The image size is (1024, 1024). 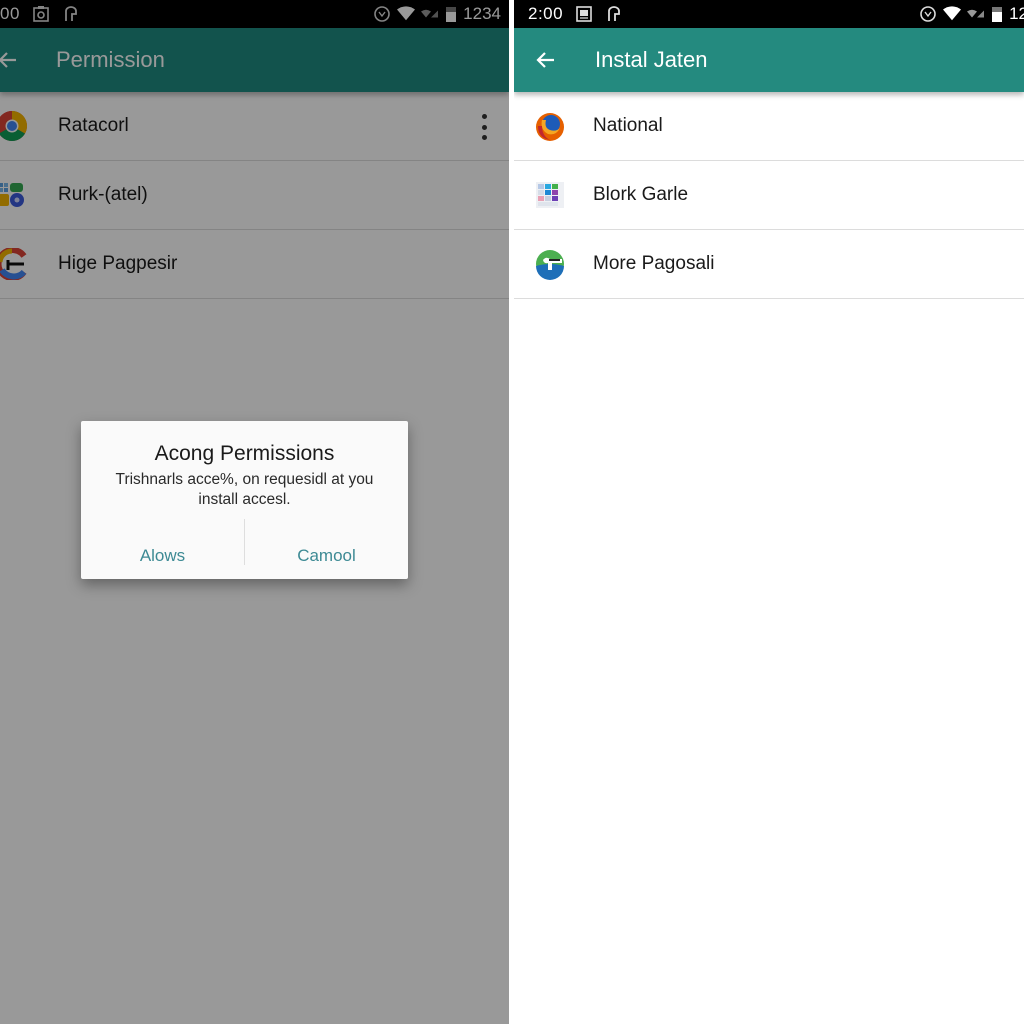 What do you see at coordinates (928, 14) in the screenshot?
I see `data-saver-icon` at bounding box center [928, 14].